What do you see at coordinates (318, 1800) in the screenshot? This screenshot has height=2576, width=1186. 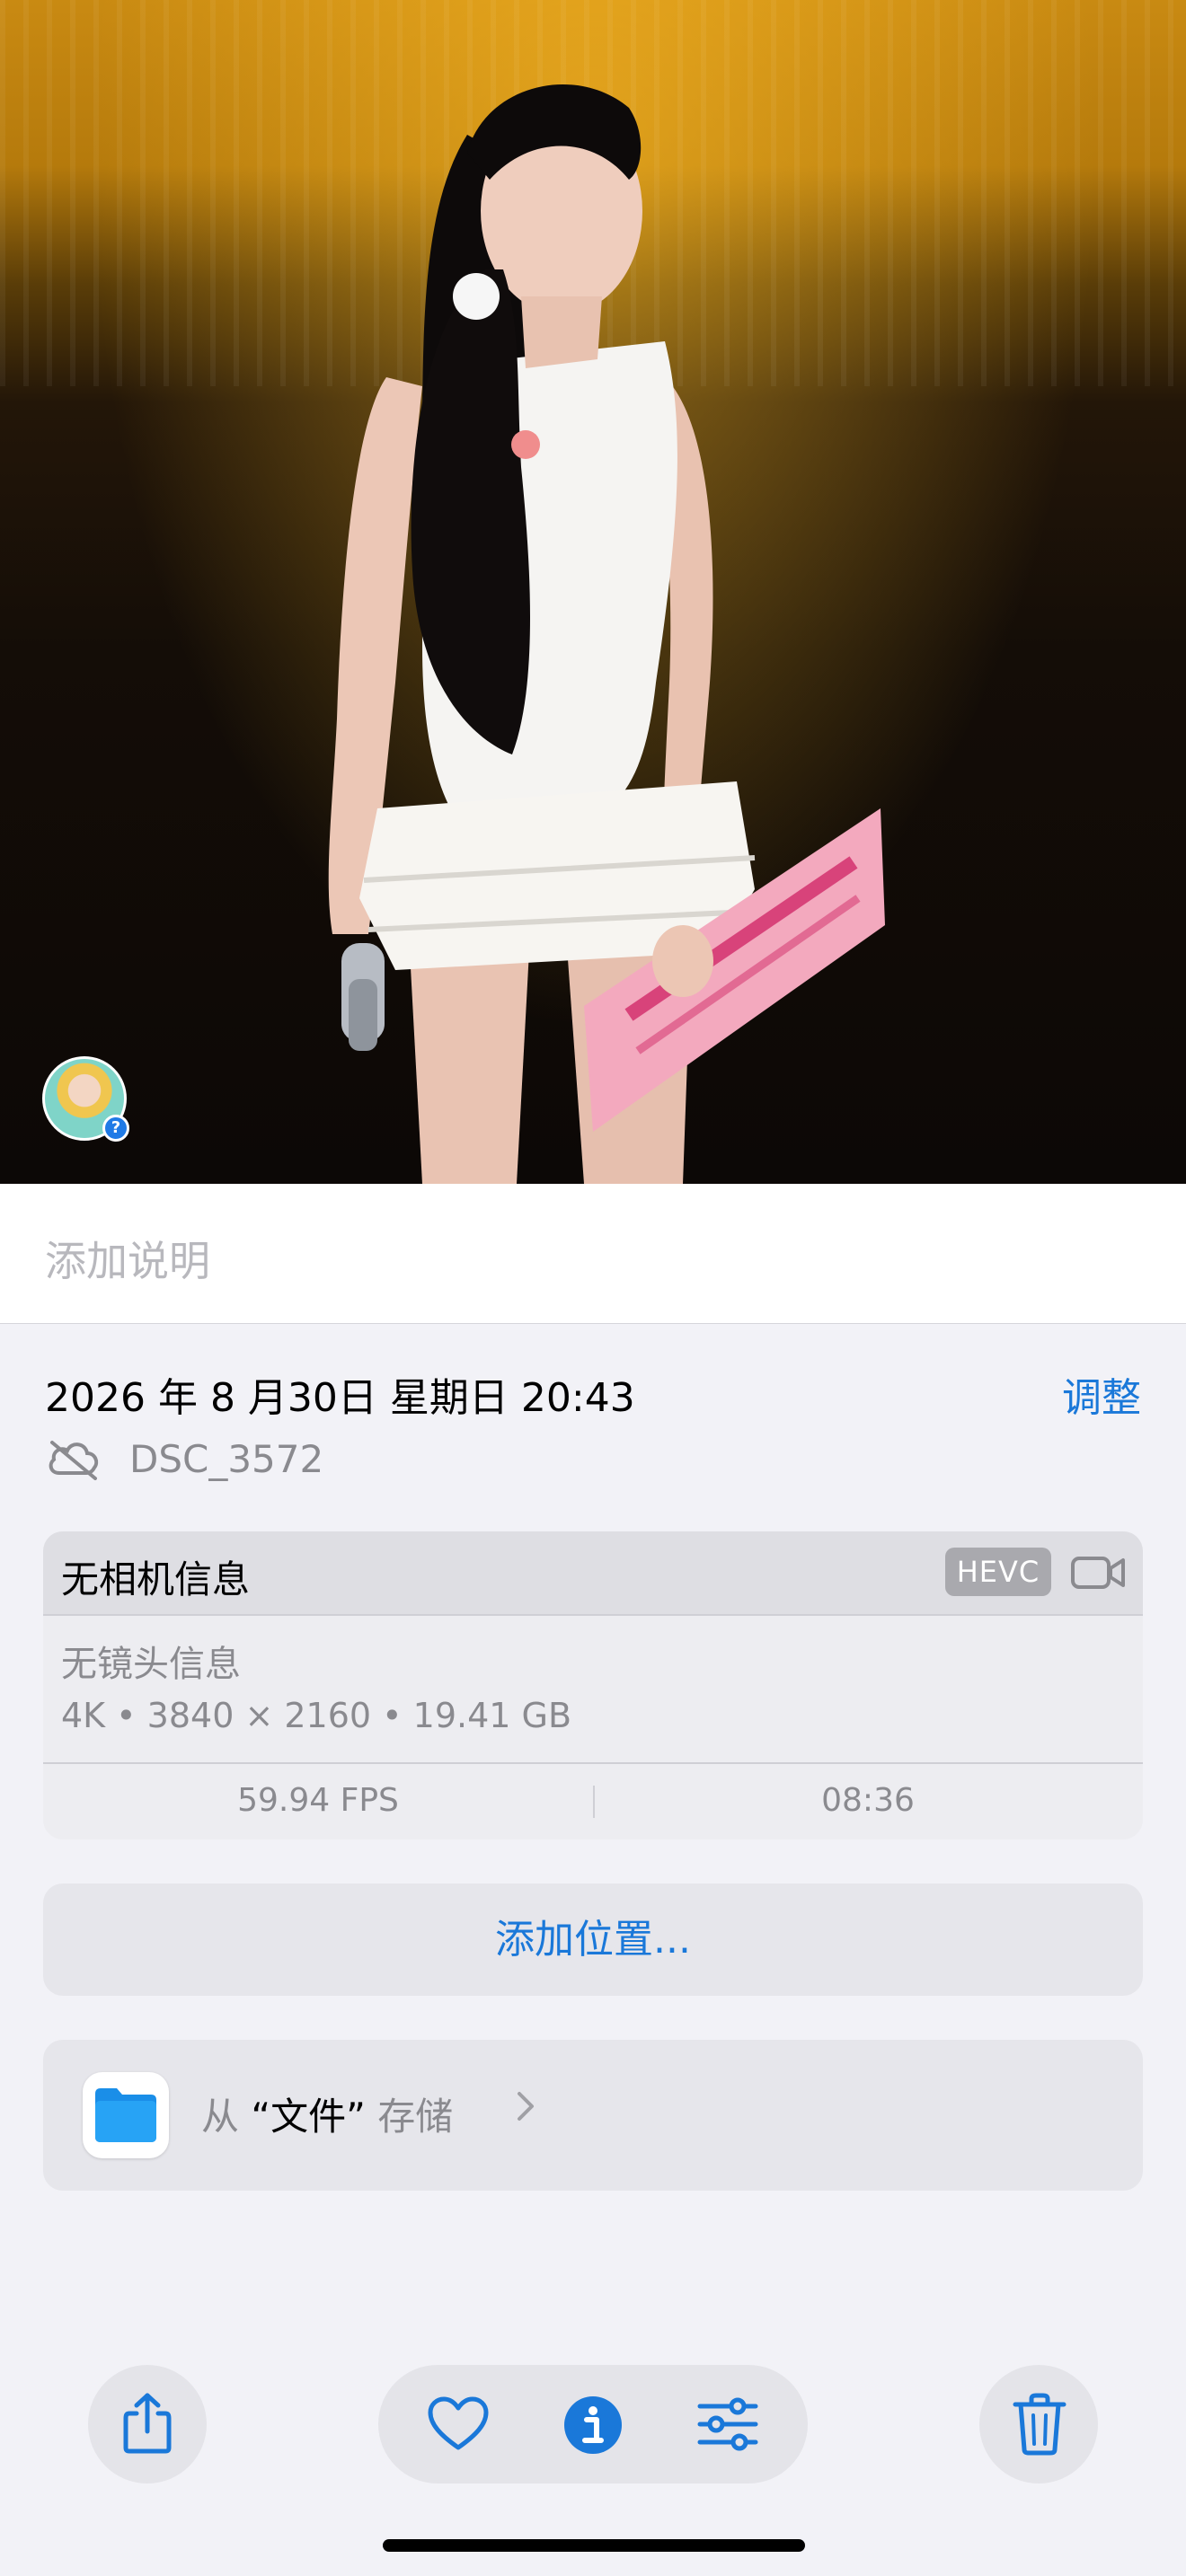 I see `frame-rate: 59.94 FPS` at bounding box center [318, 1800].